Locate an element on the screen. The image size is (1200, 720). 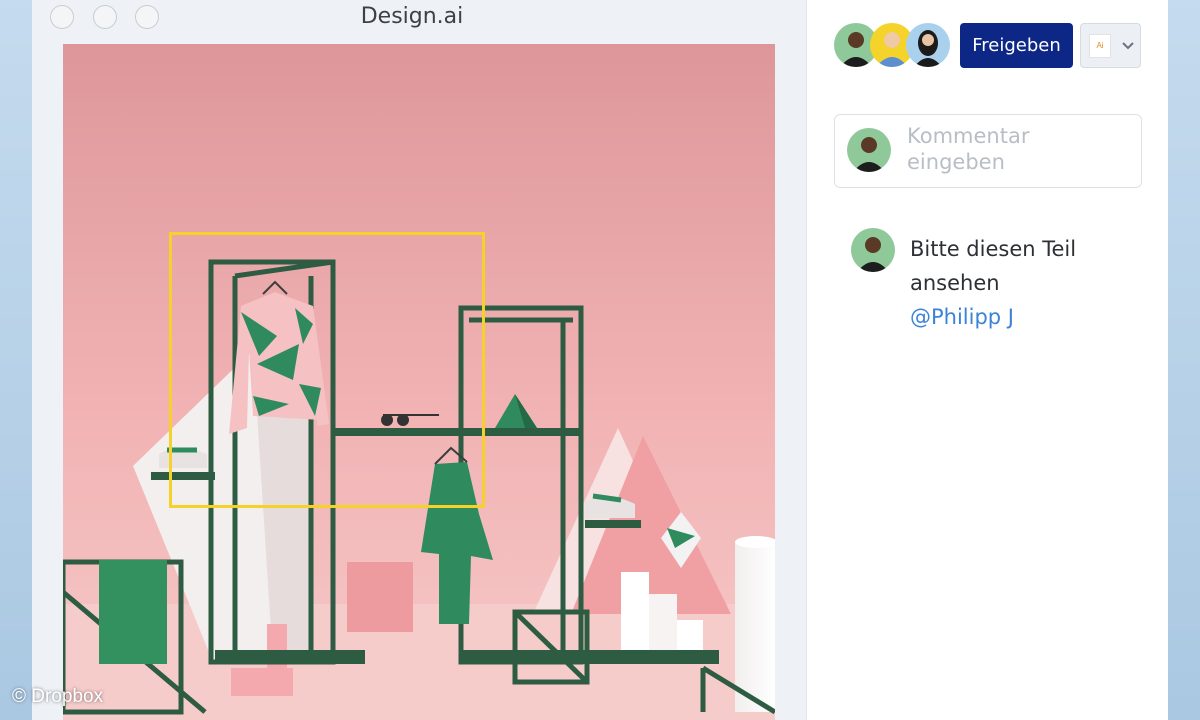
zoom-window-button is located at coordinates (147, 17).